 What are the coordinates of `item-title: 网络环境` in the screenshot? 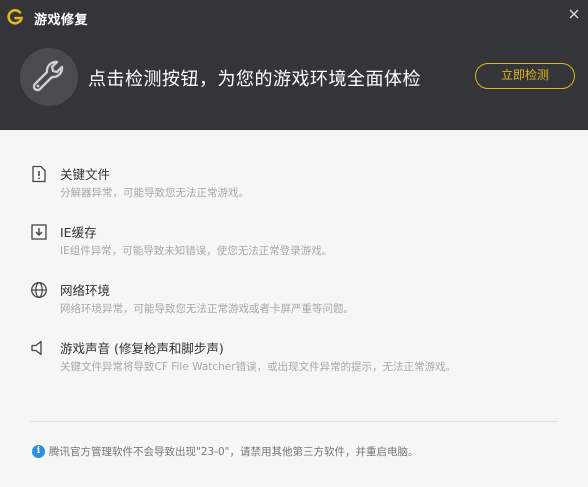 It's located at (85, 290).